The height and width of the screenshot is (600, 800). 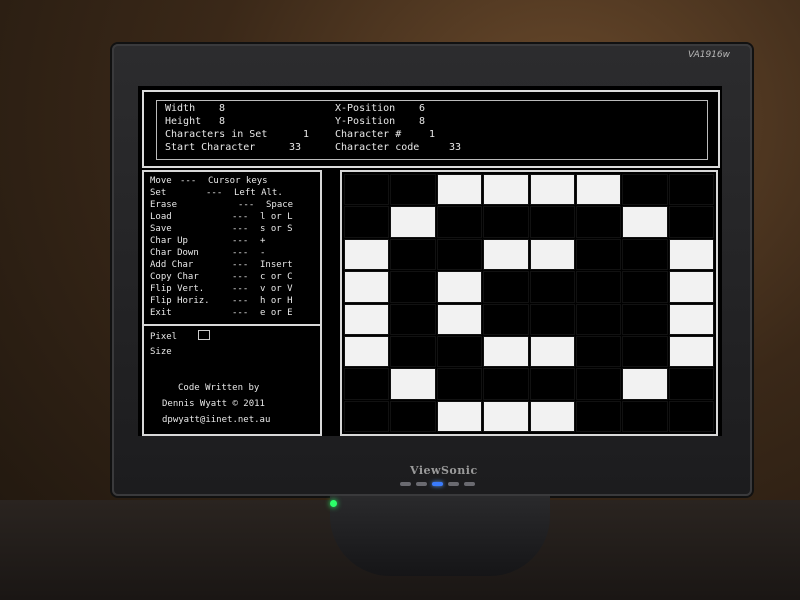 What do you see at coordinates (213, 404) in the screenshot?
I see `credits-line-2: Dennis Wyatt © 2011` at bounding box center [213, 404].